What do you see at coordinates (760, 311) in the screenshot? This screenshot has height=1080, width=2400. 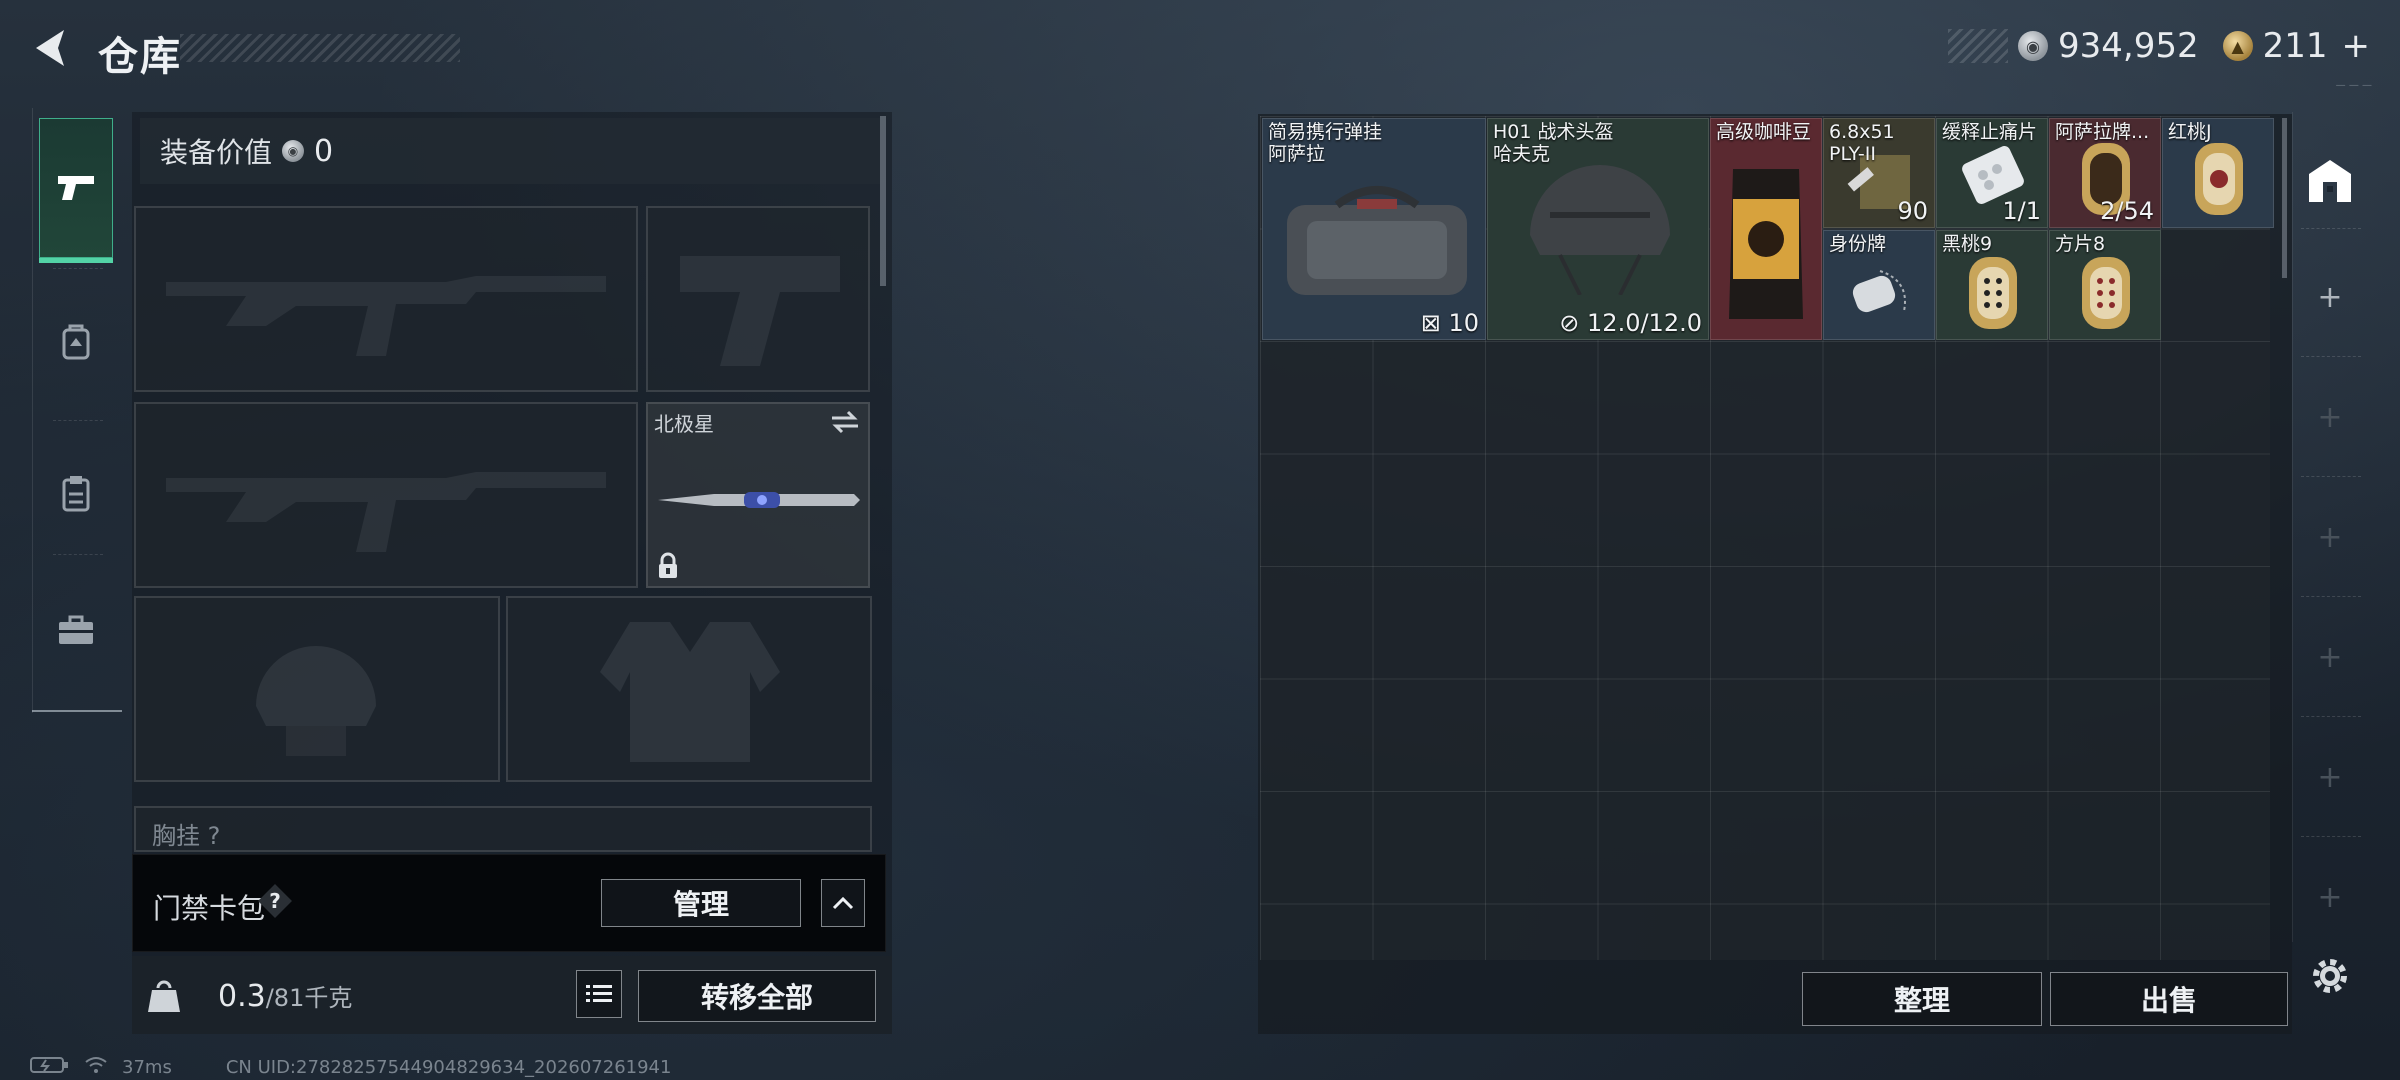 I see `pistol-silhouette-icon` at bounding box center [760, 311].